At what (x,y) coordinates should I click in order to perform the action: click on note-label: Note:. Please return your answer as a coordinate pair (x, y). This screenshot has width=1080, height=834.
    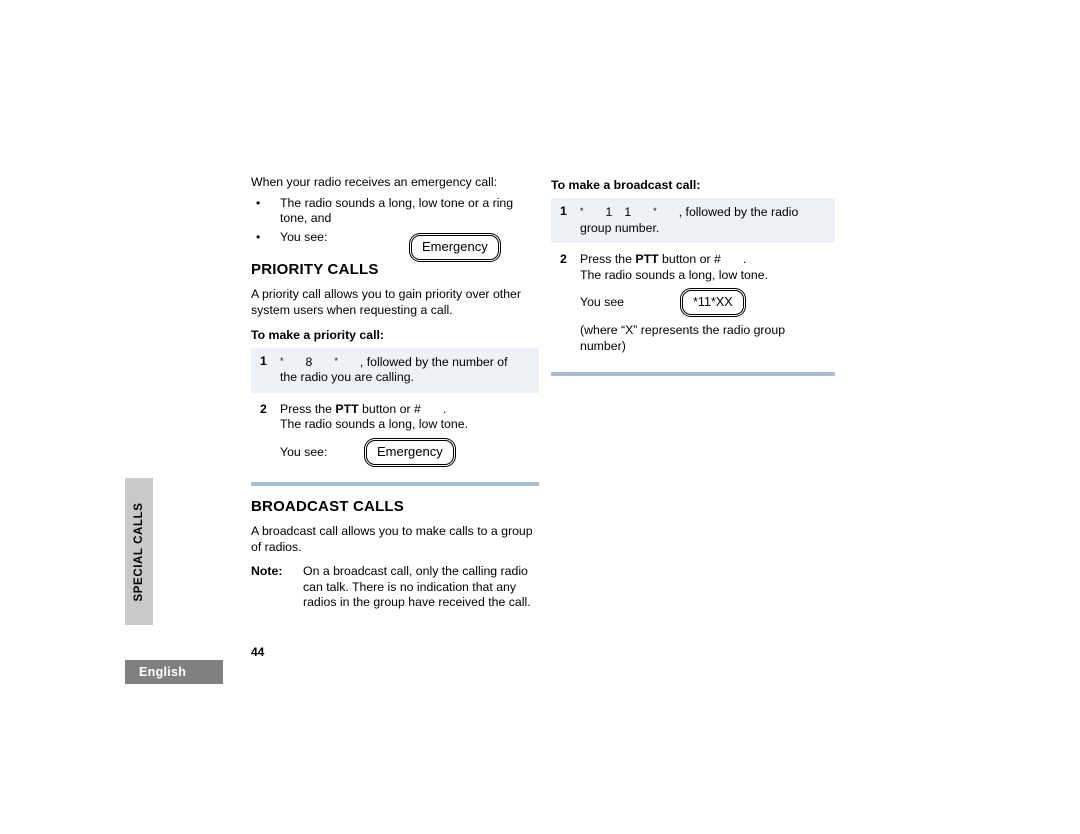
    Looking at the image, I should click on (267, 571).